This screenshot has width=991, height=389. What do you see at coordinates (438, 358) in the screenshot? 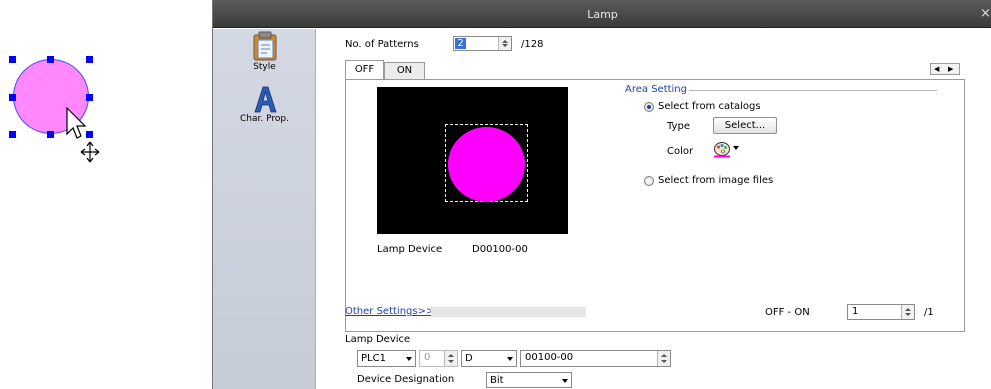
I see `station-spinner: 0` at bounding box center [438, 358].